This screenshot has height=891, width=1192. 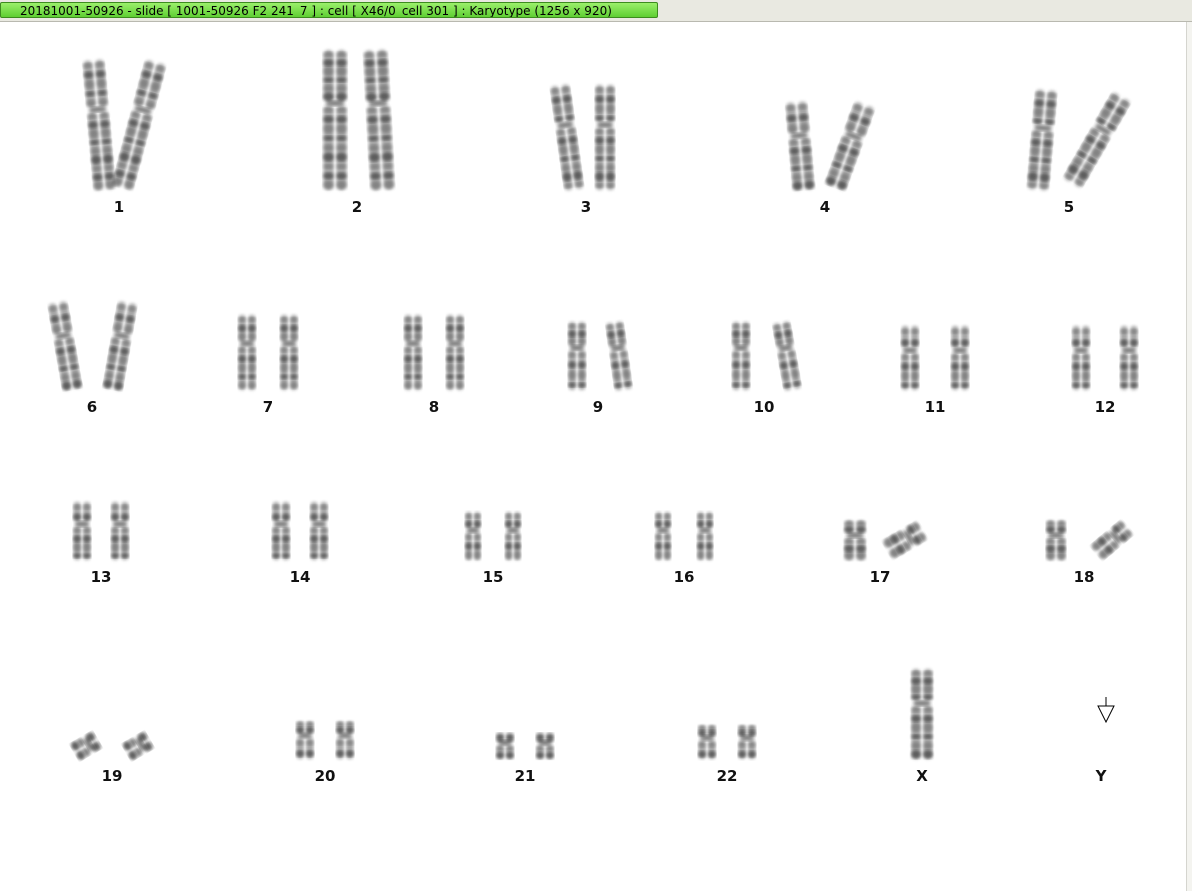 I want to click on chromosome-pair-x, so click(x=922, y=705).